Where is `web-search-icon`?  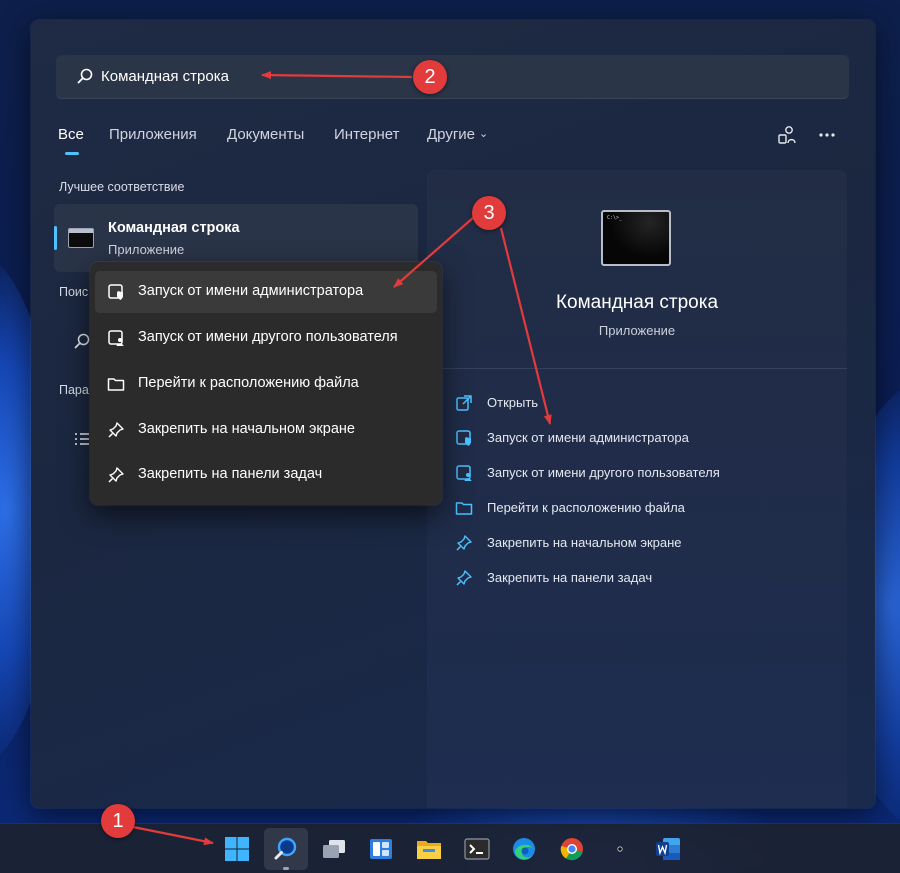
web-search-icon is located at coordinates (82, 341).